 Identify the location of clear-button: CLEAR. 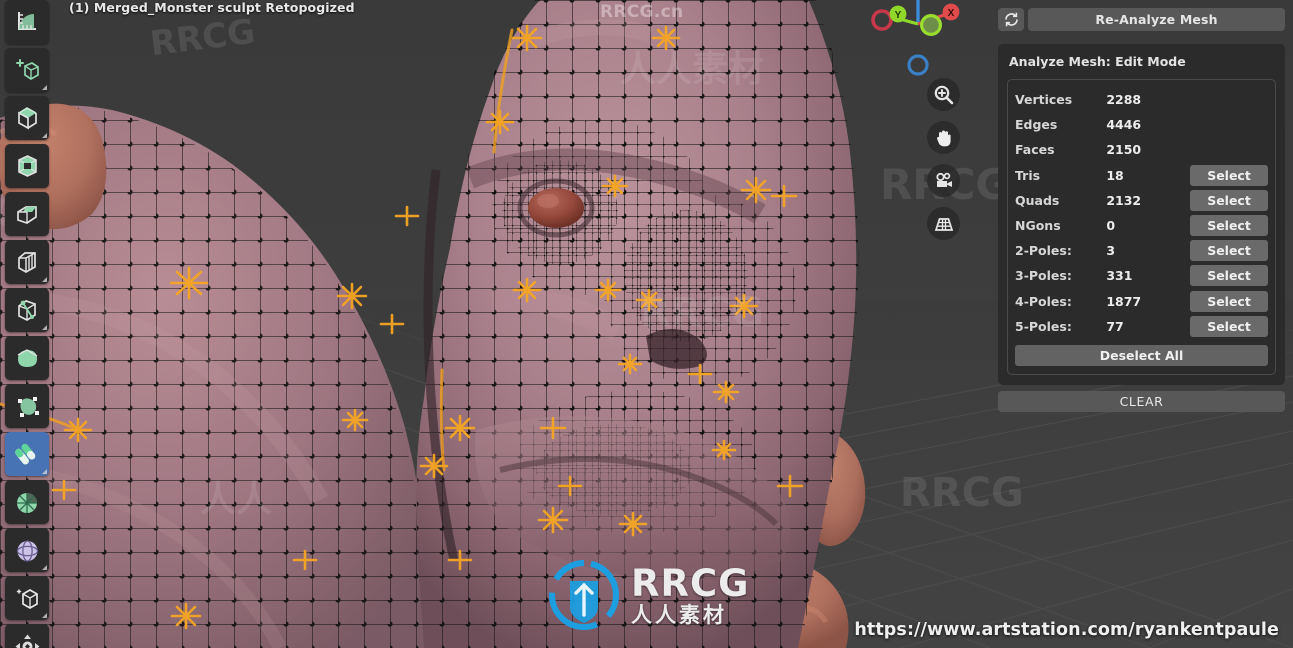
(1141, 401).